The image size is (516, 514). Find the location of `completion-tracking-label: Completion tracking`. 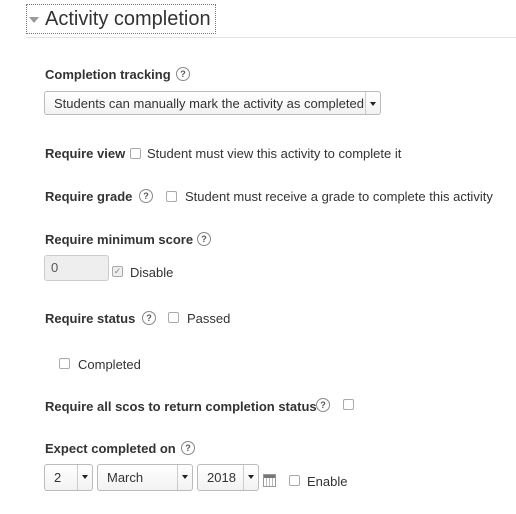

completion-tracking-label: Completion tracking is located at coordinates (108, 74).